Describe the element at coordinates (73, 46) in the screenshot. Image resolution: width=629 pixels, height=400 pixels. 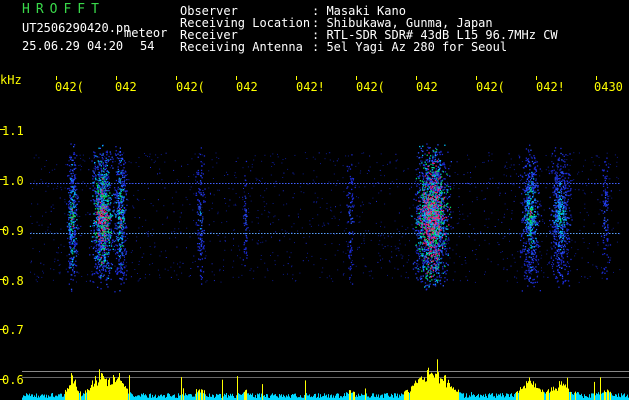
I see `datetime-text: 25.06.29 04:20` at that location.